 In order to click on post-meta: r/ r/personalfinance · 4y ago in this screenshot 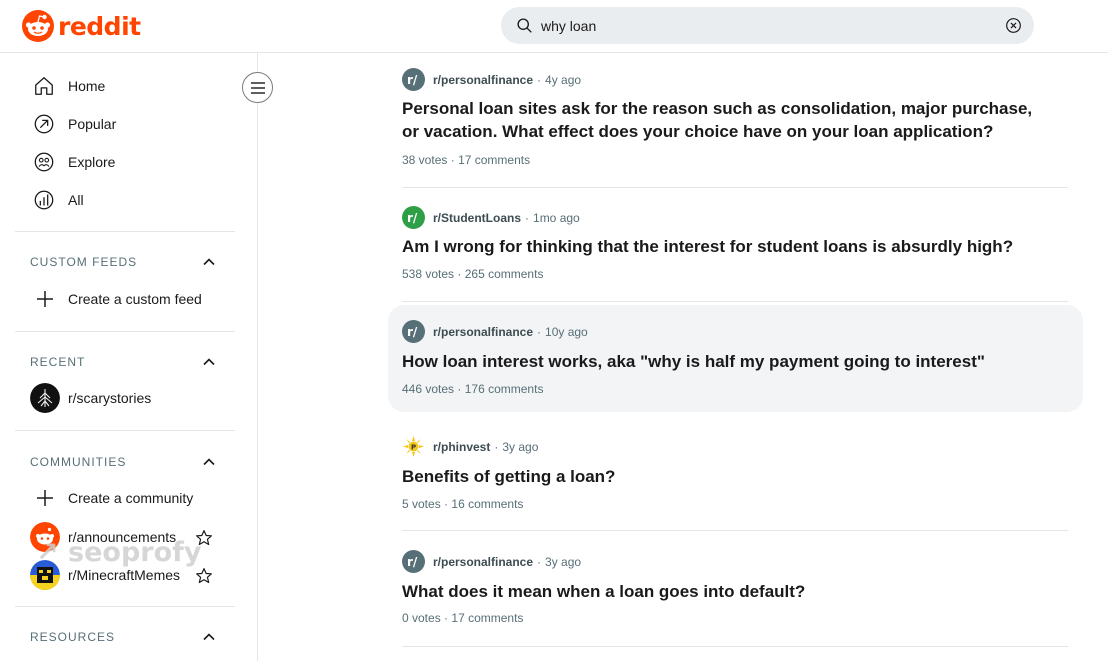, I will do `click(491, 79)`.